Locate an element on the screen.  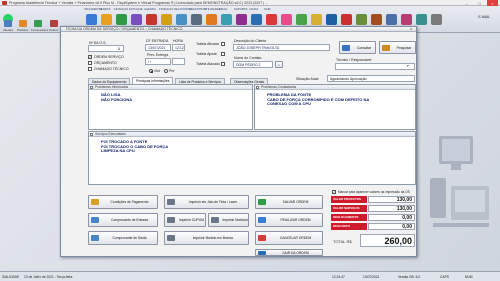
toolbar-menu-3: ESTOQUE is located at coordinates (137, 10).